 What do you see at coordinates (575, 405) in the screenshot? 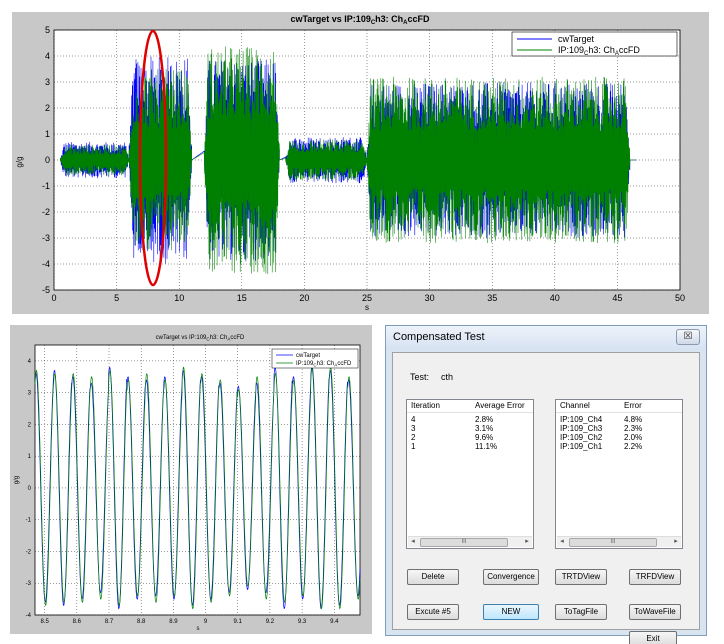
I see `header-channel: Channel` at bounding box center [575, 405].